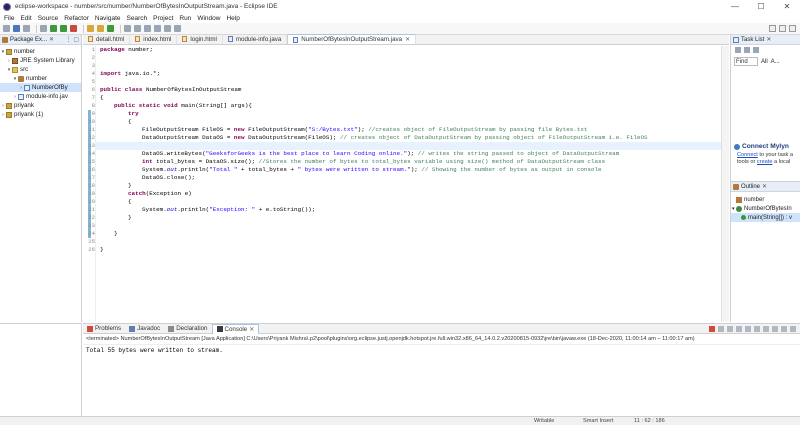 The width and height of the screenshot is (800, 425). Describe the element at coordinates (765, 162) in the screenshot. I see `create-link: create` at that location.